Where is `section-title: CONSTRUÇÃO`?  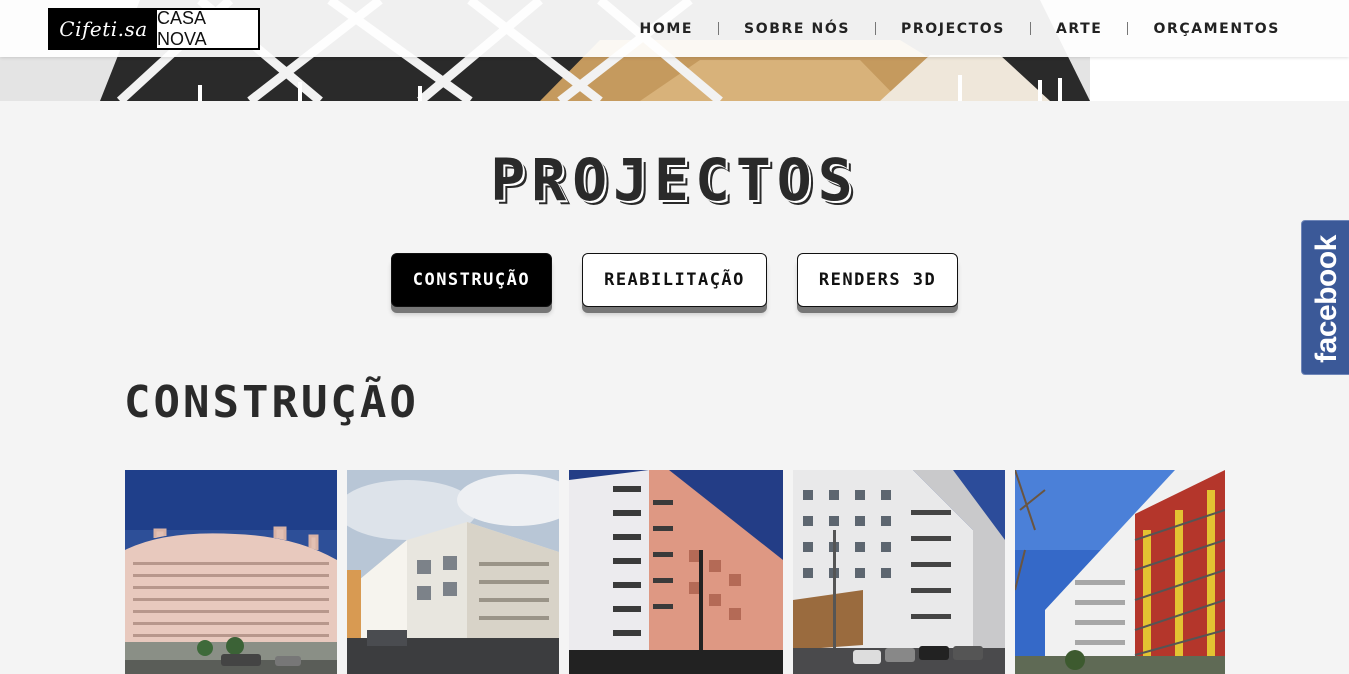
section-title: CONSTRUÇÃO is located at coordinates (271, 402).